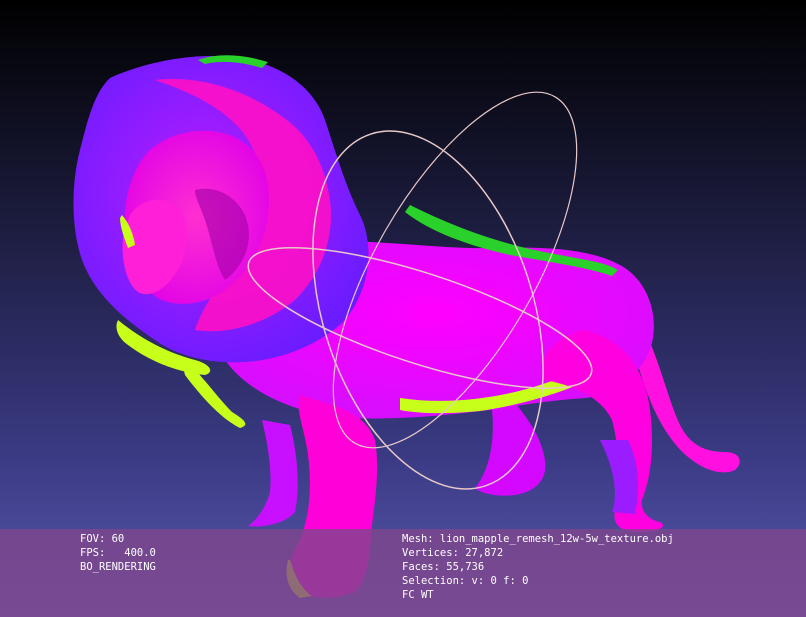 This screenshot has height=617, width=806. I want to click on fov-label: FOV: 60, so click(102, 539).